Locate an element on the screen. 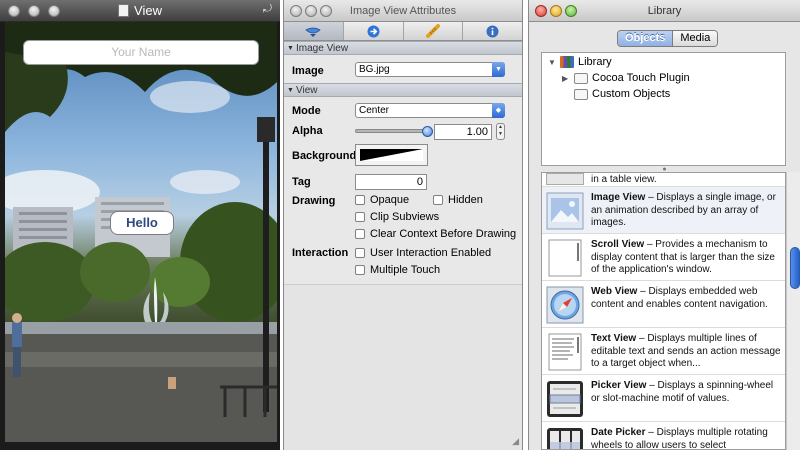 This screenshot has width=800, height=450. name-text-field: Your Name is located at coordinates (141, 52).